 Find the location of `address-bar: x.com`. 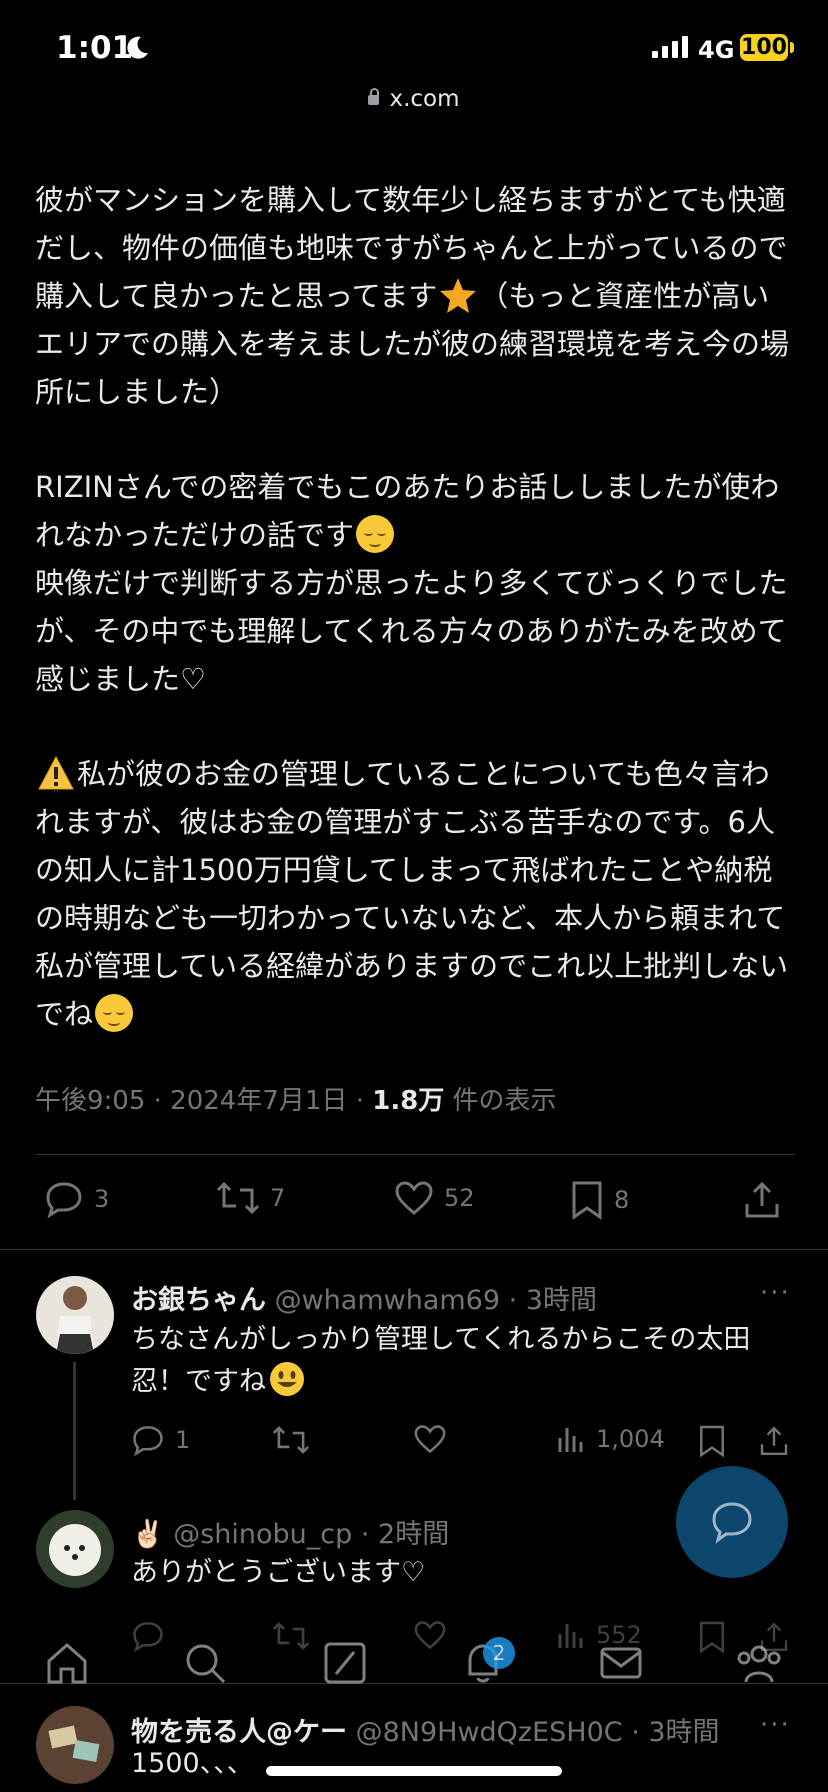

address-bar: x.com is located at coordinates (414, 99).